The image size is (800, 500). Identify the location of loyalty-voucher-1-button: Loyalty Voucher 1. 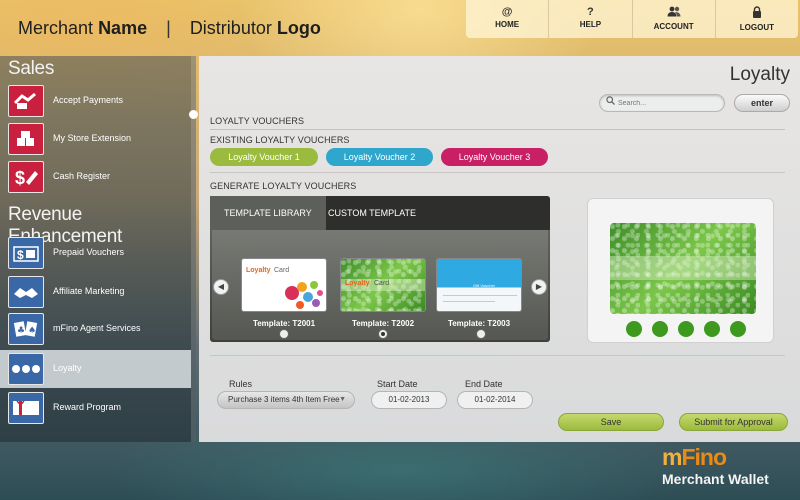
(264, 157).